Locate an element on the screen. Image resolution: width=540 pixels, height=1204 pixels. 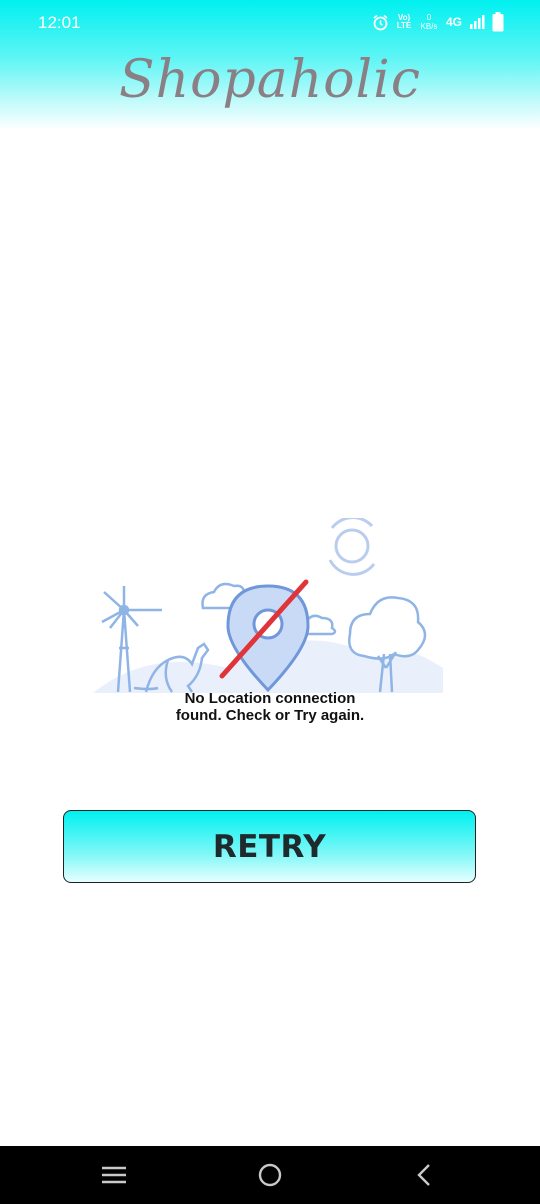
back-icon is located at coordinates (423, 1175).